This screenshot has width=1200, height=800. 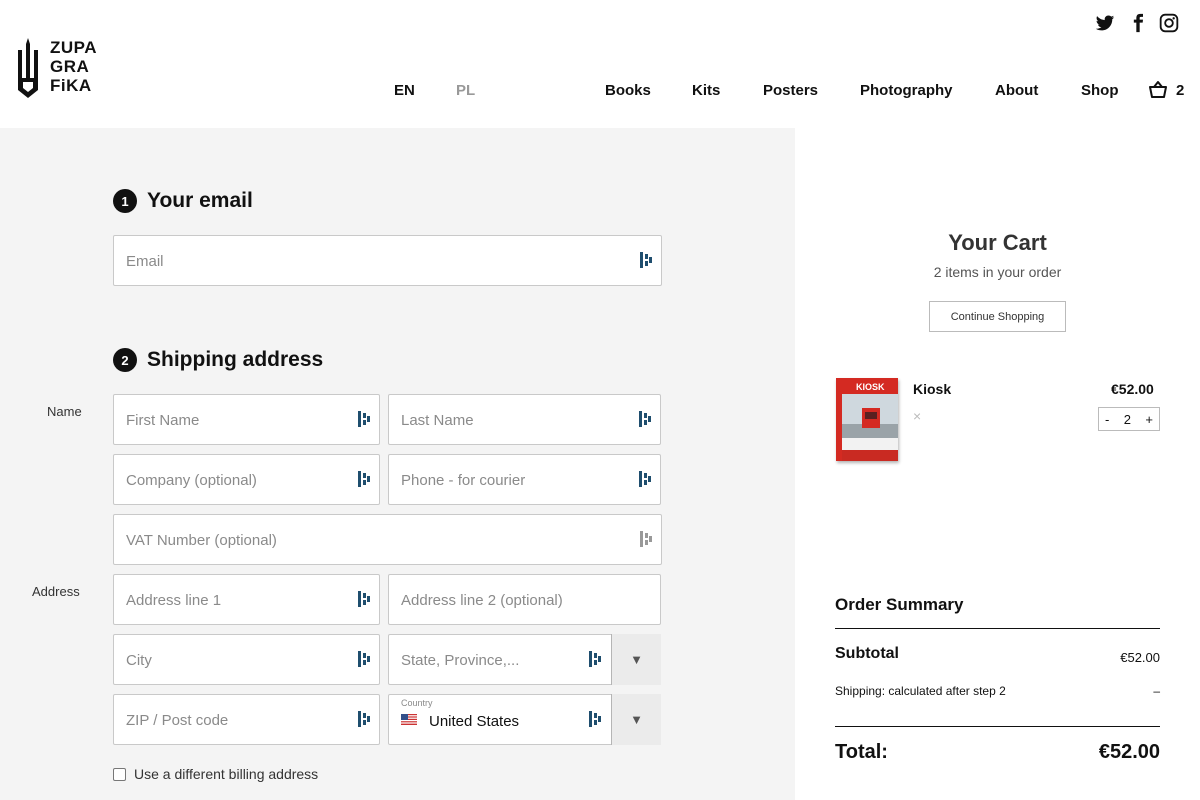 What do you see at coordinates (997, 726) in the screenshot?
I see `total-divider` at bounding box center [997, 726].